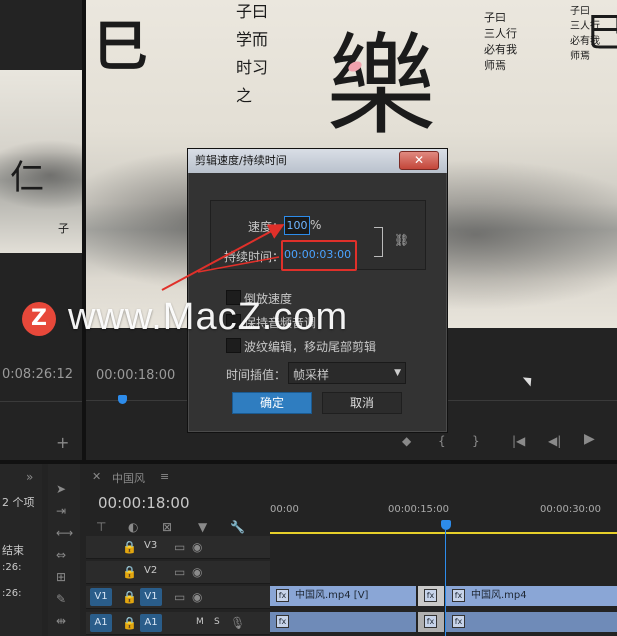 The image size is (617, 636). What do you see at coordinates (237, 623) in the screenshot?
I see `microphone-icon: 🎙` at bounding box center [237, 623].